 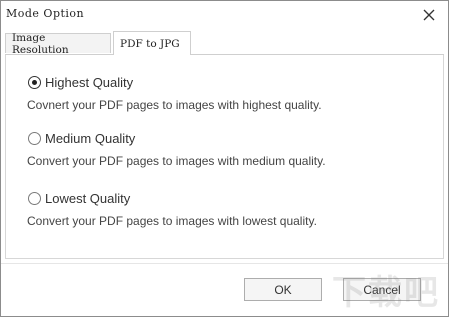 I want to click on tab-bar: Image Resolution PDF to JPG, so click(x=224, y=43).